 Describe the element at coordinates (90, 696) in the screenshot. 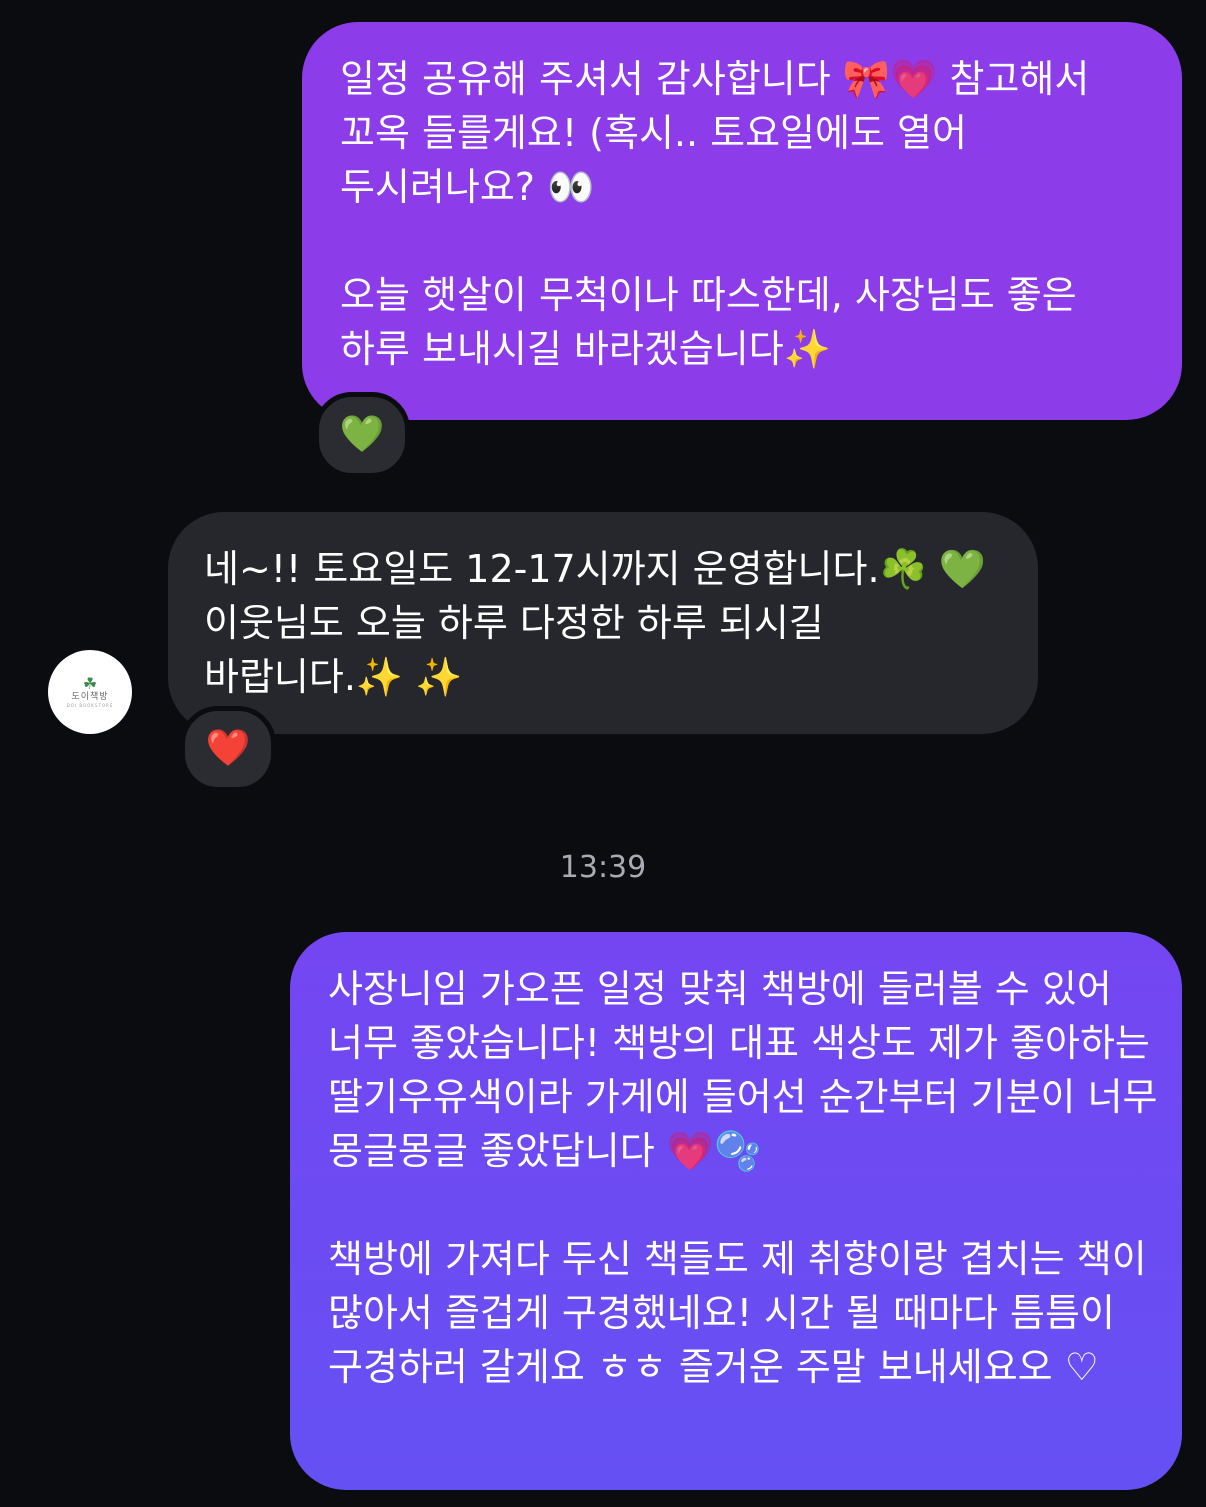

I see `avatar-logo-text: 도이책방` at that location.